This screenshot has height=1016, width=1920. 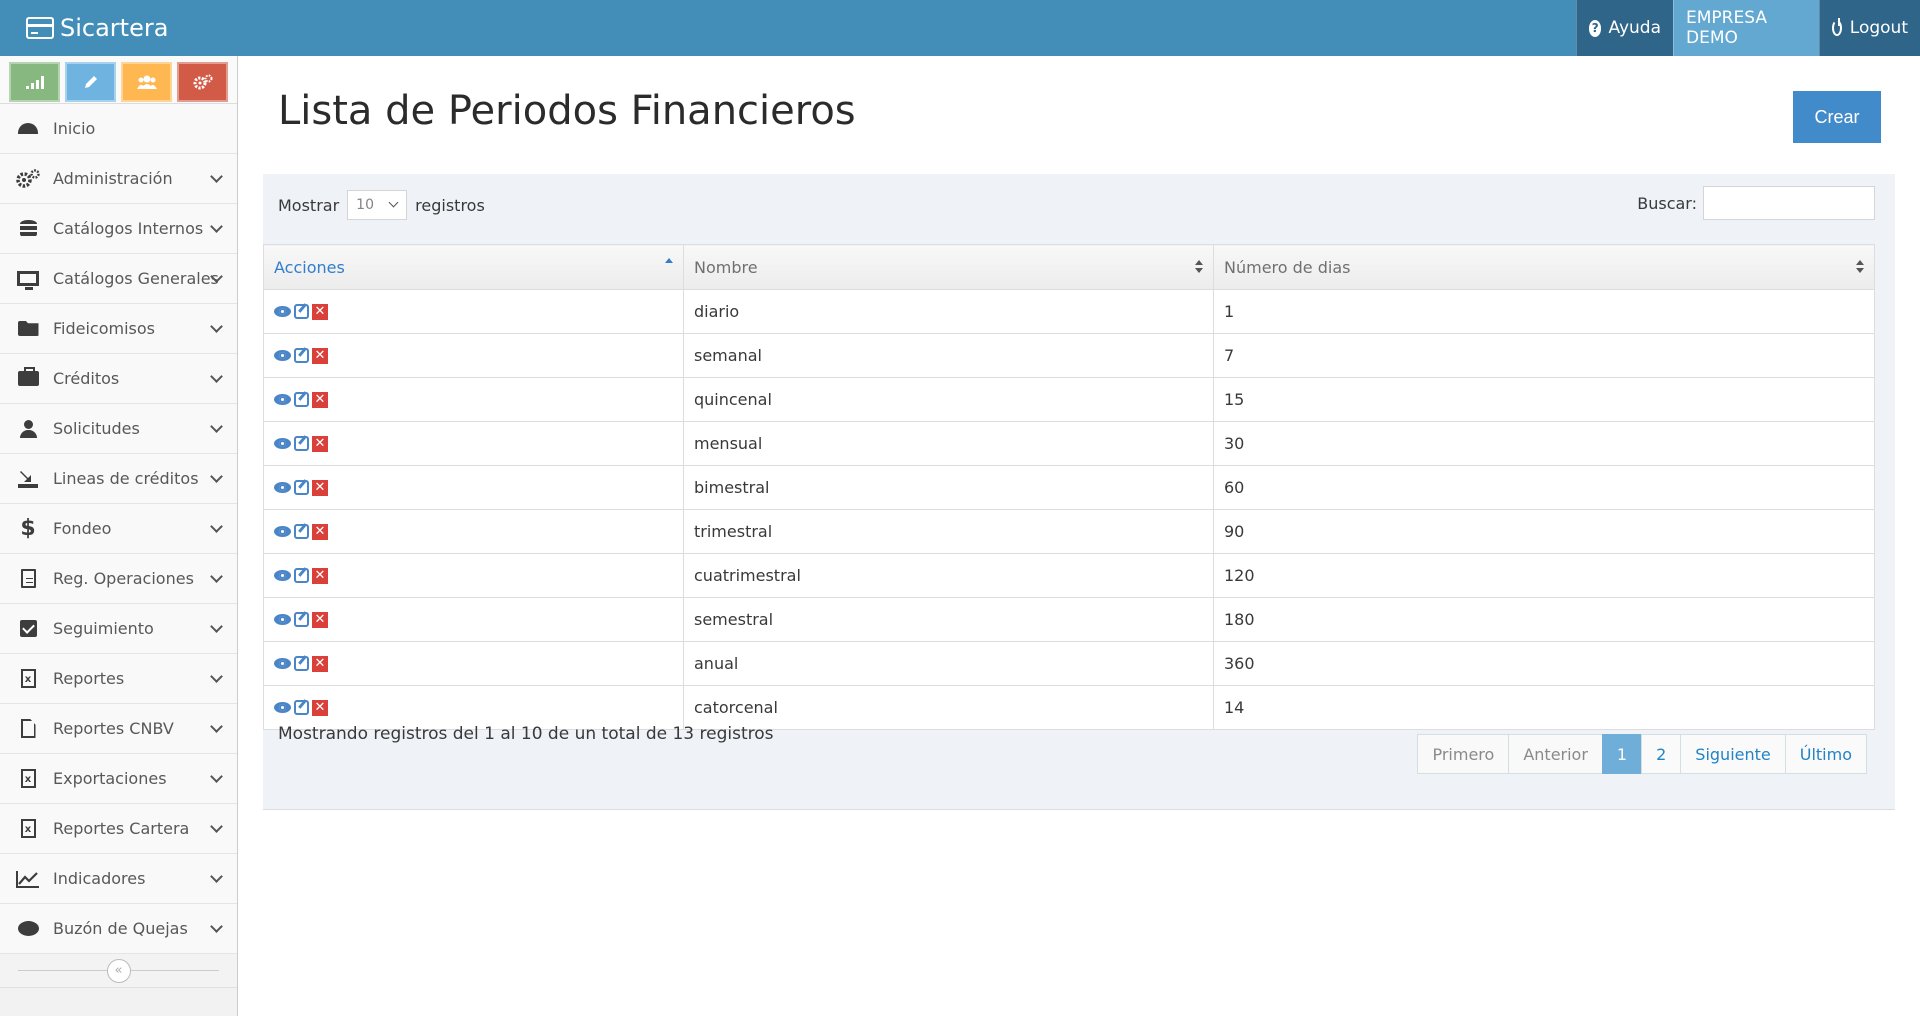 I want to click on create-button: Crear, so click(x=1837, y=117).